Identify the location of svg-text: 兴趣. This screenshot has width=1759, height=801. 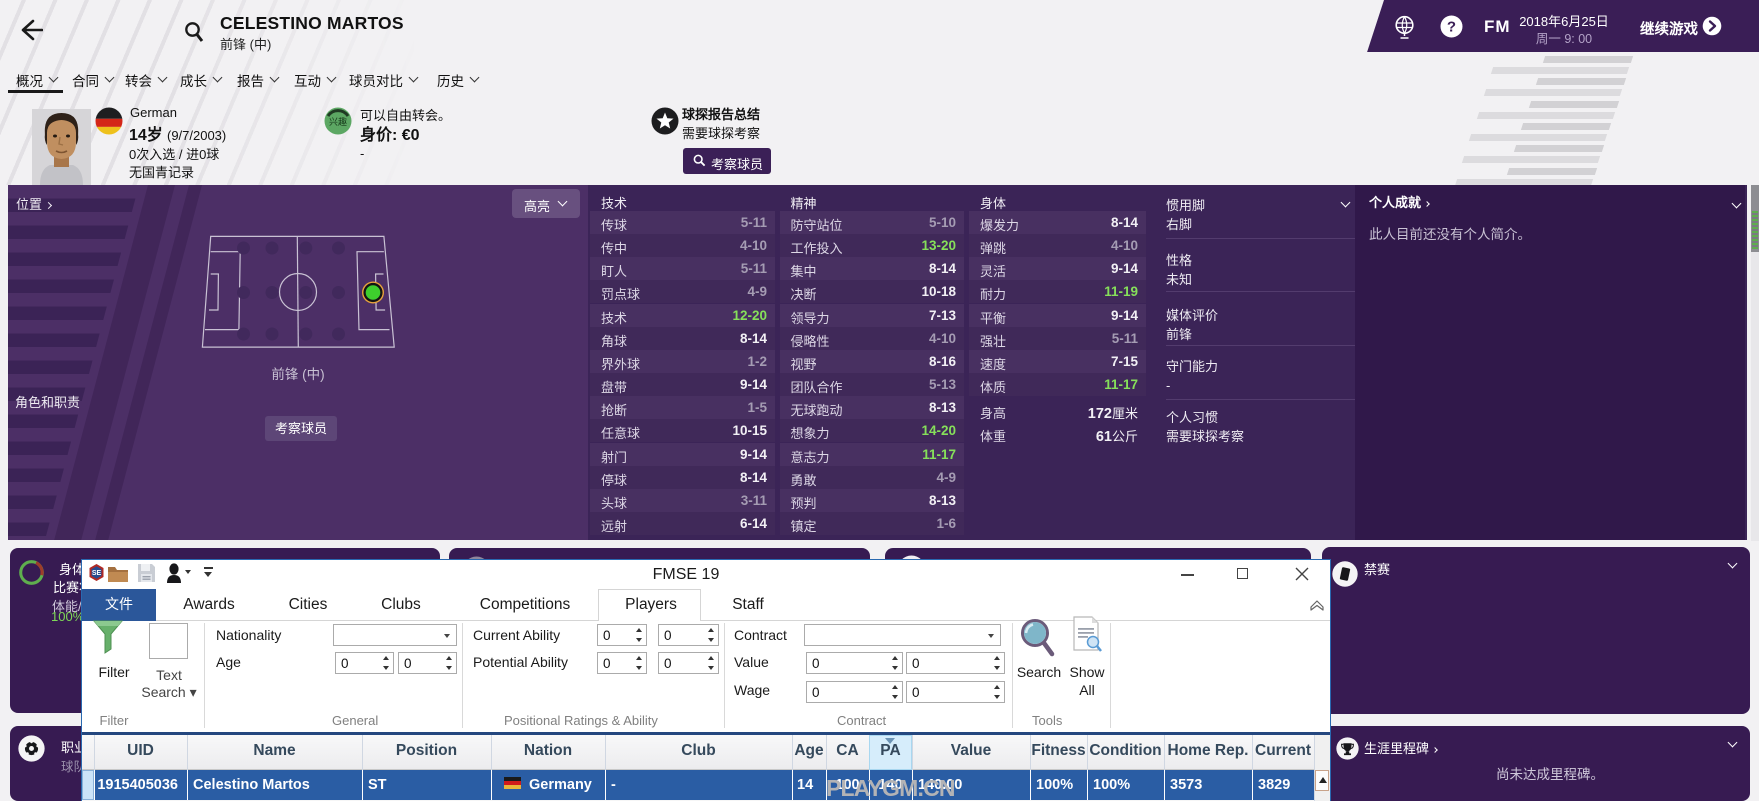
(338, 121).